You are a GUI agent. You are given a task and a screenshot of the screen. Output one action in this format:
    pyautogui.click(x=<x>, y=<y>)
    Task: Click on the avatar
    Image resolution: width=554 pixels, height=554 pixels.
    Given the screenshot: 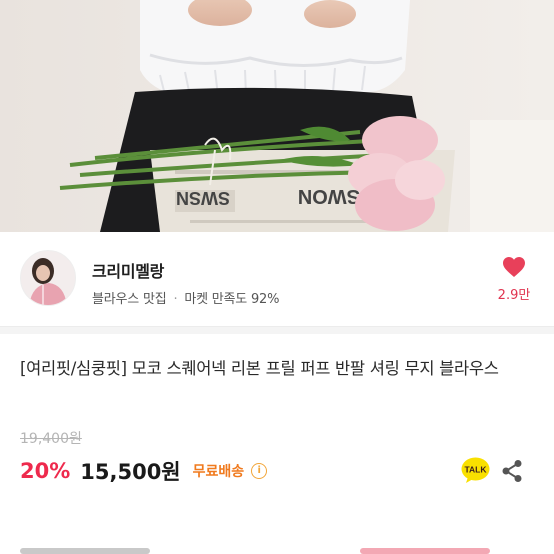 What is the action you would take?
    pyautogui.click(x=48, y=278)
    